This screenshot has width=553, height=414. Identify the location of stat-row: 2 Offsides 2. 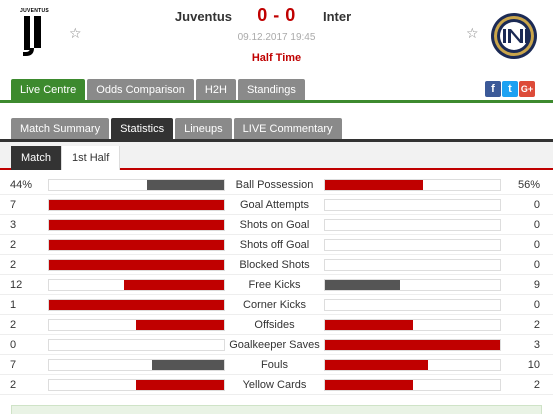
(276, 325).